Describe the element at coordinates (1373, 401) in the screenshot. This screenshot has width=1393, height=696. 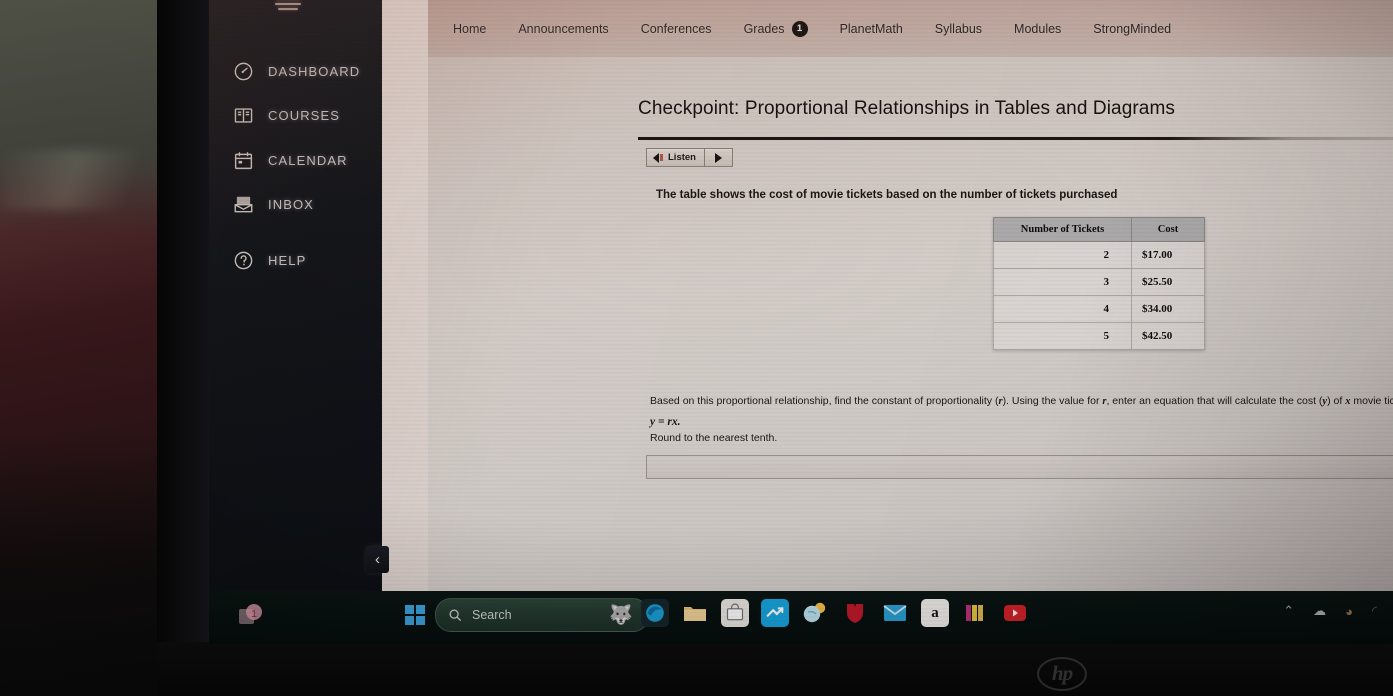
I see `question-text-part5: movie tickets in the form of` at that location.